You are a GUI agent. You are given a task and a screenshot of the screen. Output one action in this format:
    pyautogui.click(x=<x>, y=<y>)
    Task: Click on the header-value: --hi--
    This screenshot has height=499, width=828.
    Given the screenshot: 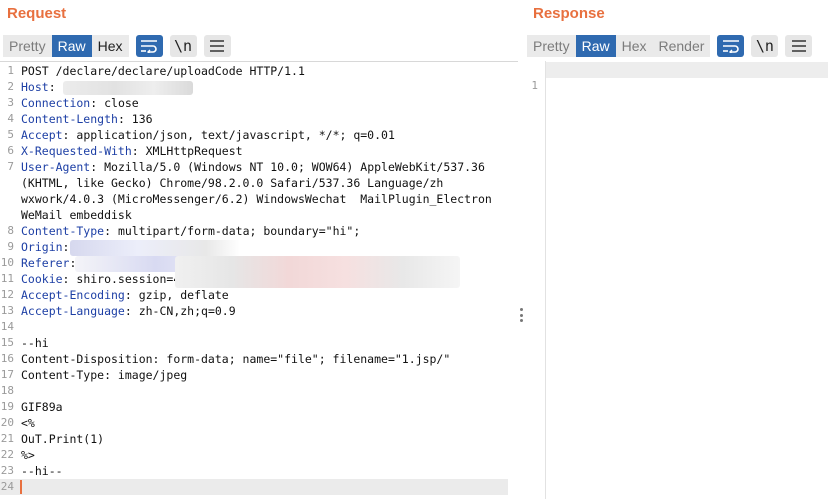 What is the action you would take?
    pyautogui.click(x=42, y=471)
    